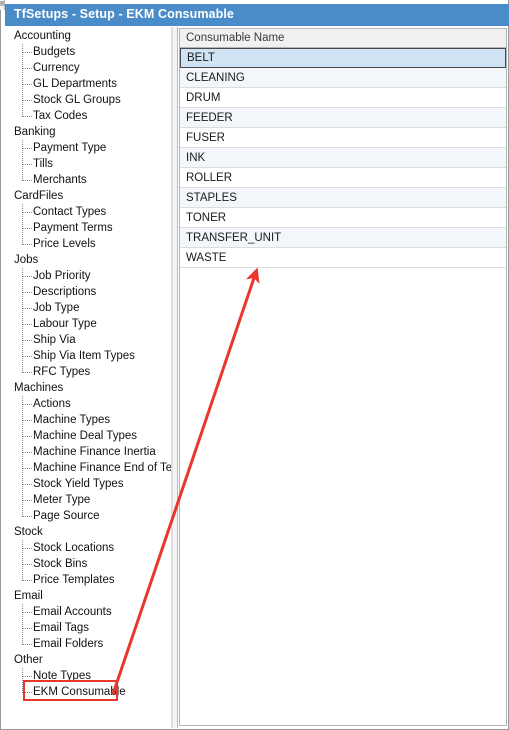  Describe the element at coordinates (196, 158) in the screenshot. I see `grid-cell-consumable-name: INK` at that location.